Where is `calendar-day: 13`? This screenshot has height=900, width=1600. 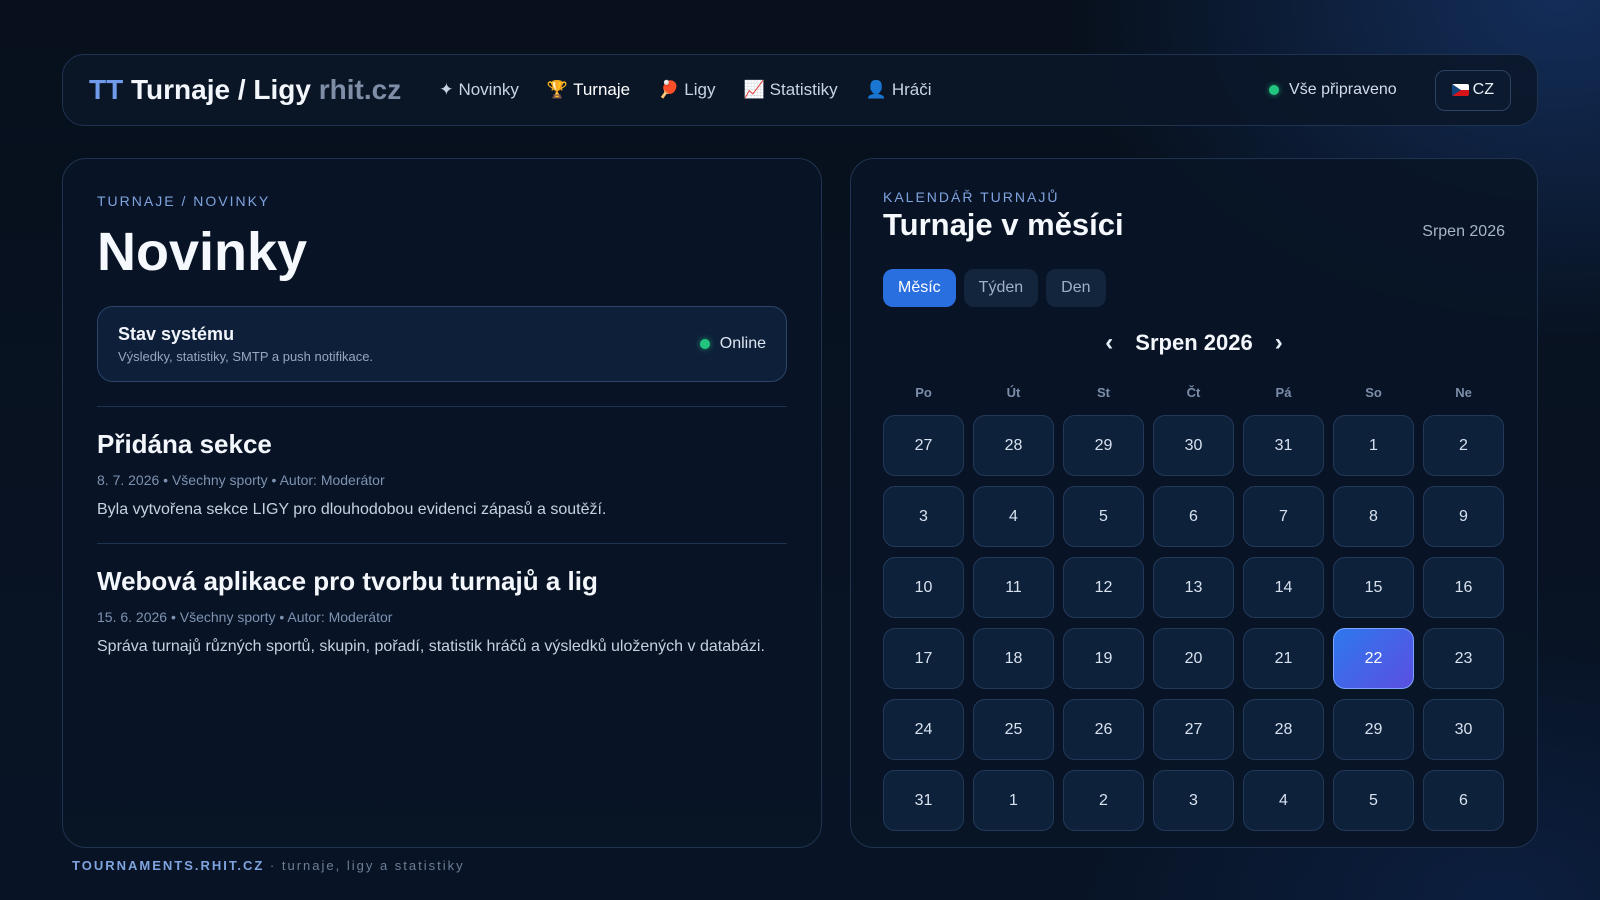
calendar-day: 13 is located at coordinates (1193, 587).